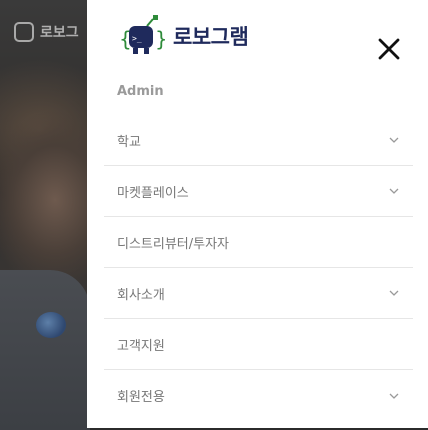 Image resolution: width=428 pixels, height=430 pixels. Describe the element at coordinates (258, 395) in the screenshot. I see `menu-item-members: 회원전용` at that location.